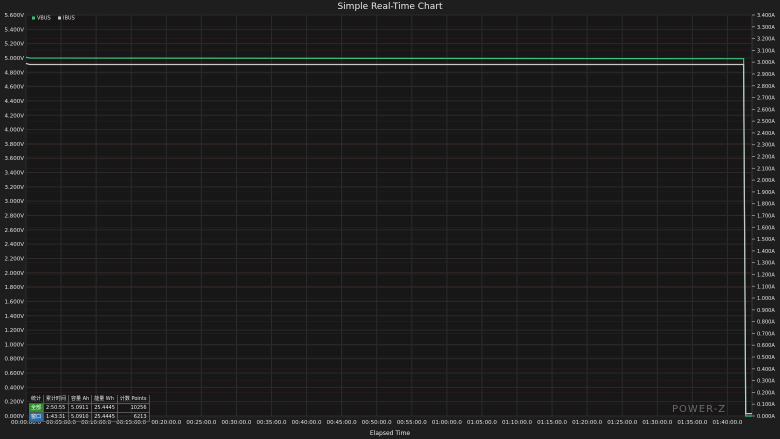 The height and width of the screenshot is (439, 780). Describe the element at coordinates (766, 193) in the screenshot. I see `y-right-tick-label: 1.900A` at that location.